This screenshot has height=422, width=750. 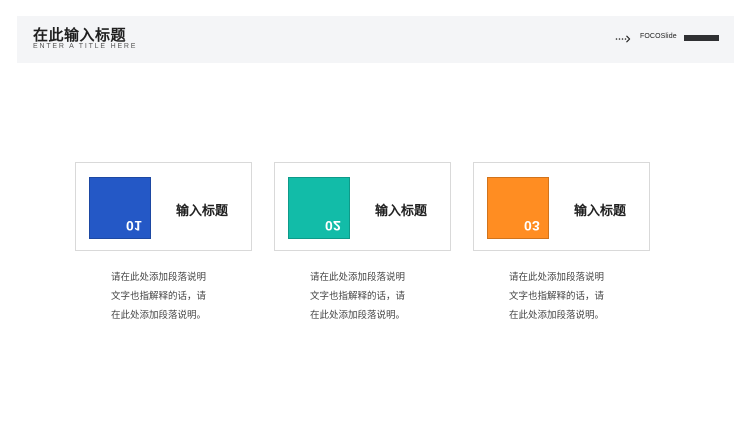 What do you see at coordinates (401, 210) in the screenshot?
I see `card-title-2: 输入标题` at bounding box center [401, 210].